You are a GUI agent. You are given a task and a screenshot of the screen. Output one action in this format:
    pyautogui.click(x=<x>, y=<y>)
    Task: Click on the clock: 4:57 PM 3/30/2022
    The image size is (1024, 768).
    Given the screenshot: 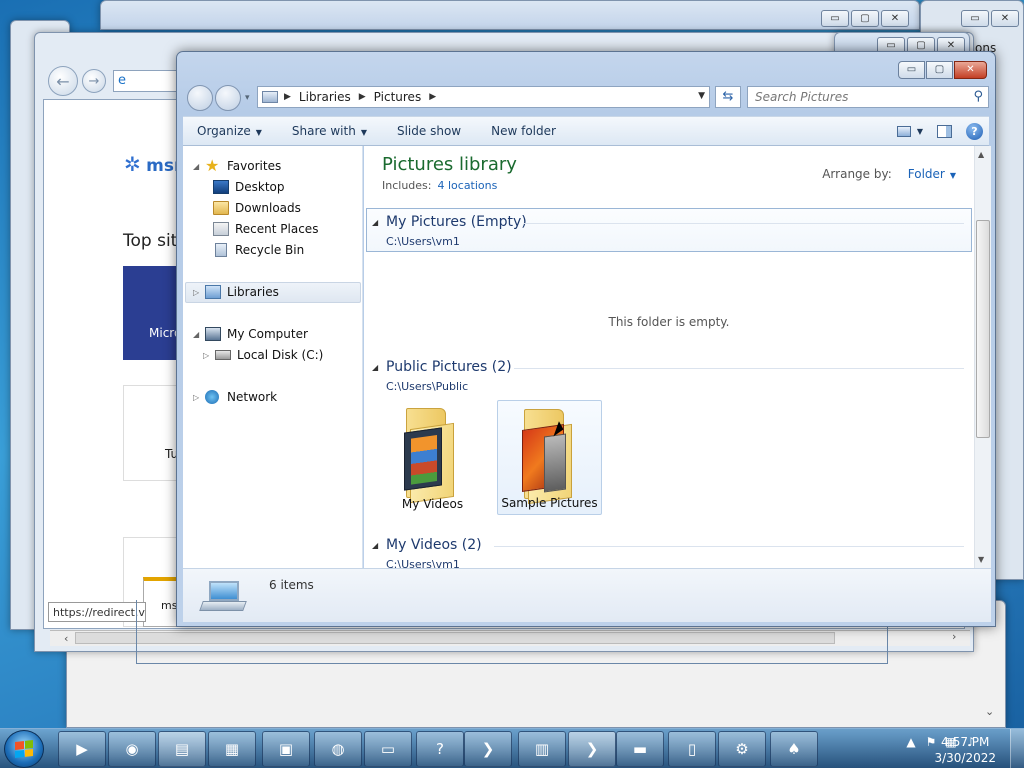 What is the action you would take?
    pyautogui.click(x=965, y=750)
    